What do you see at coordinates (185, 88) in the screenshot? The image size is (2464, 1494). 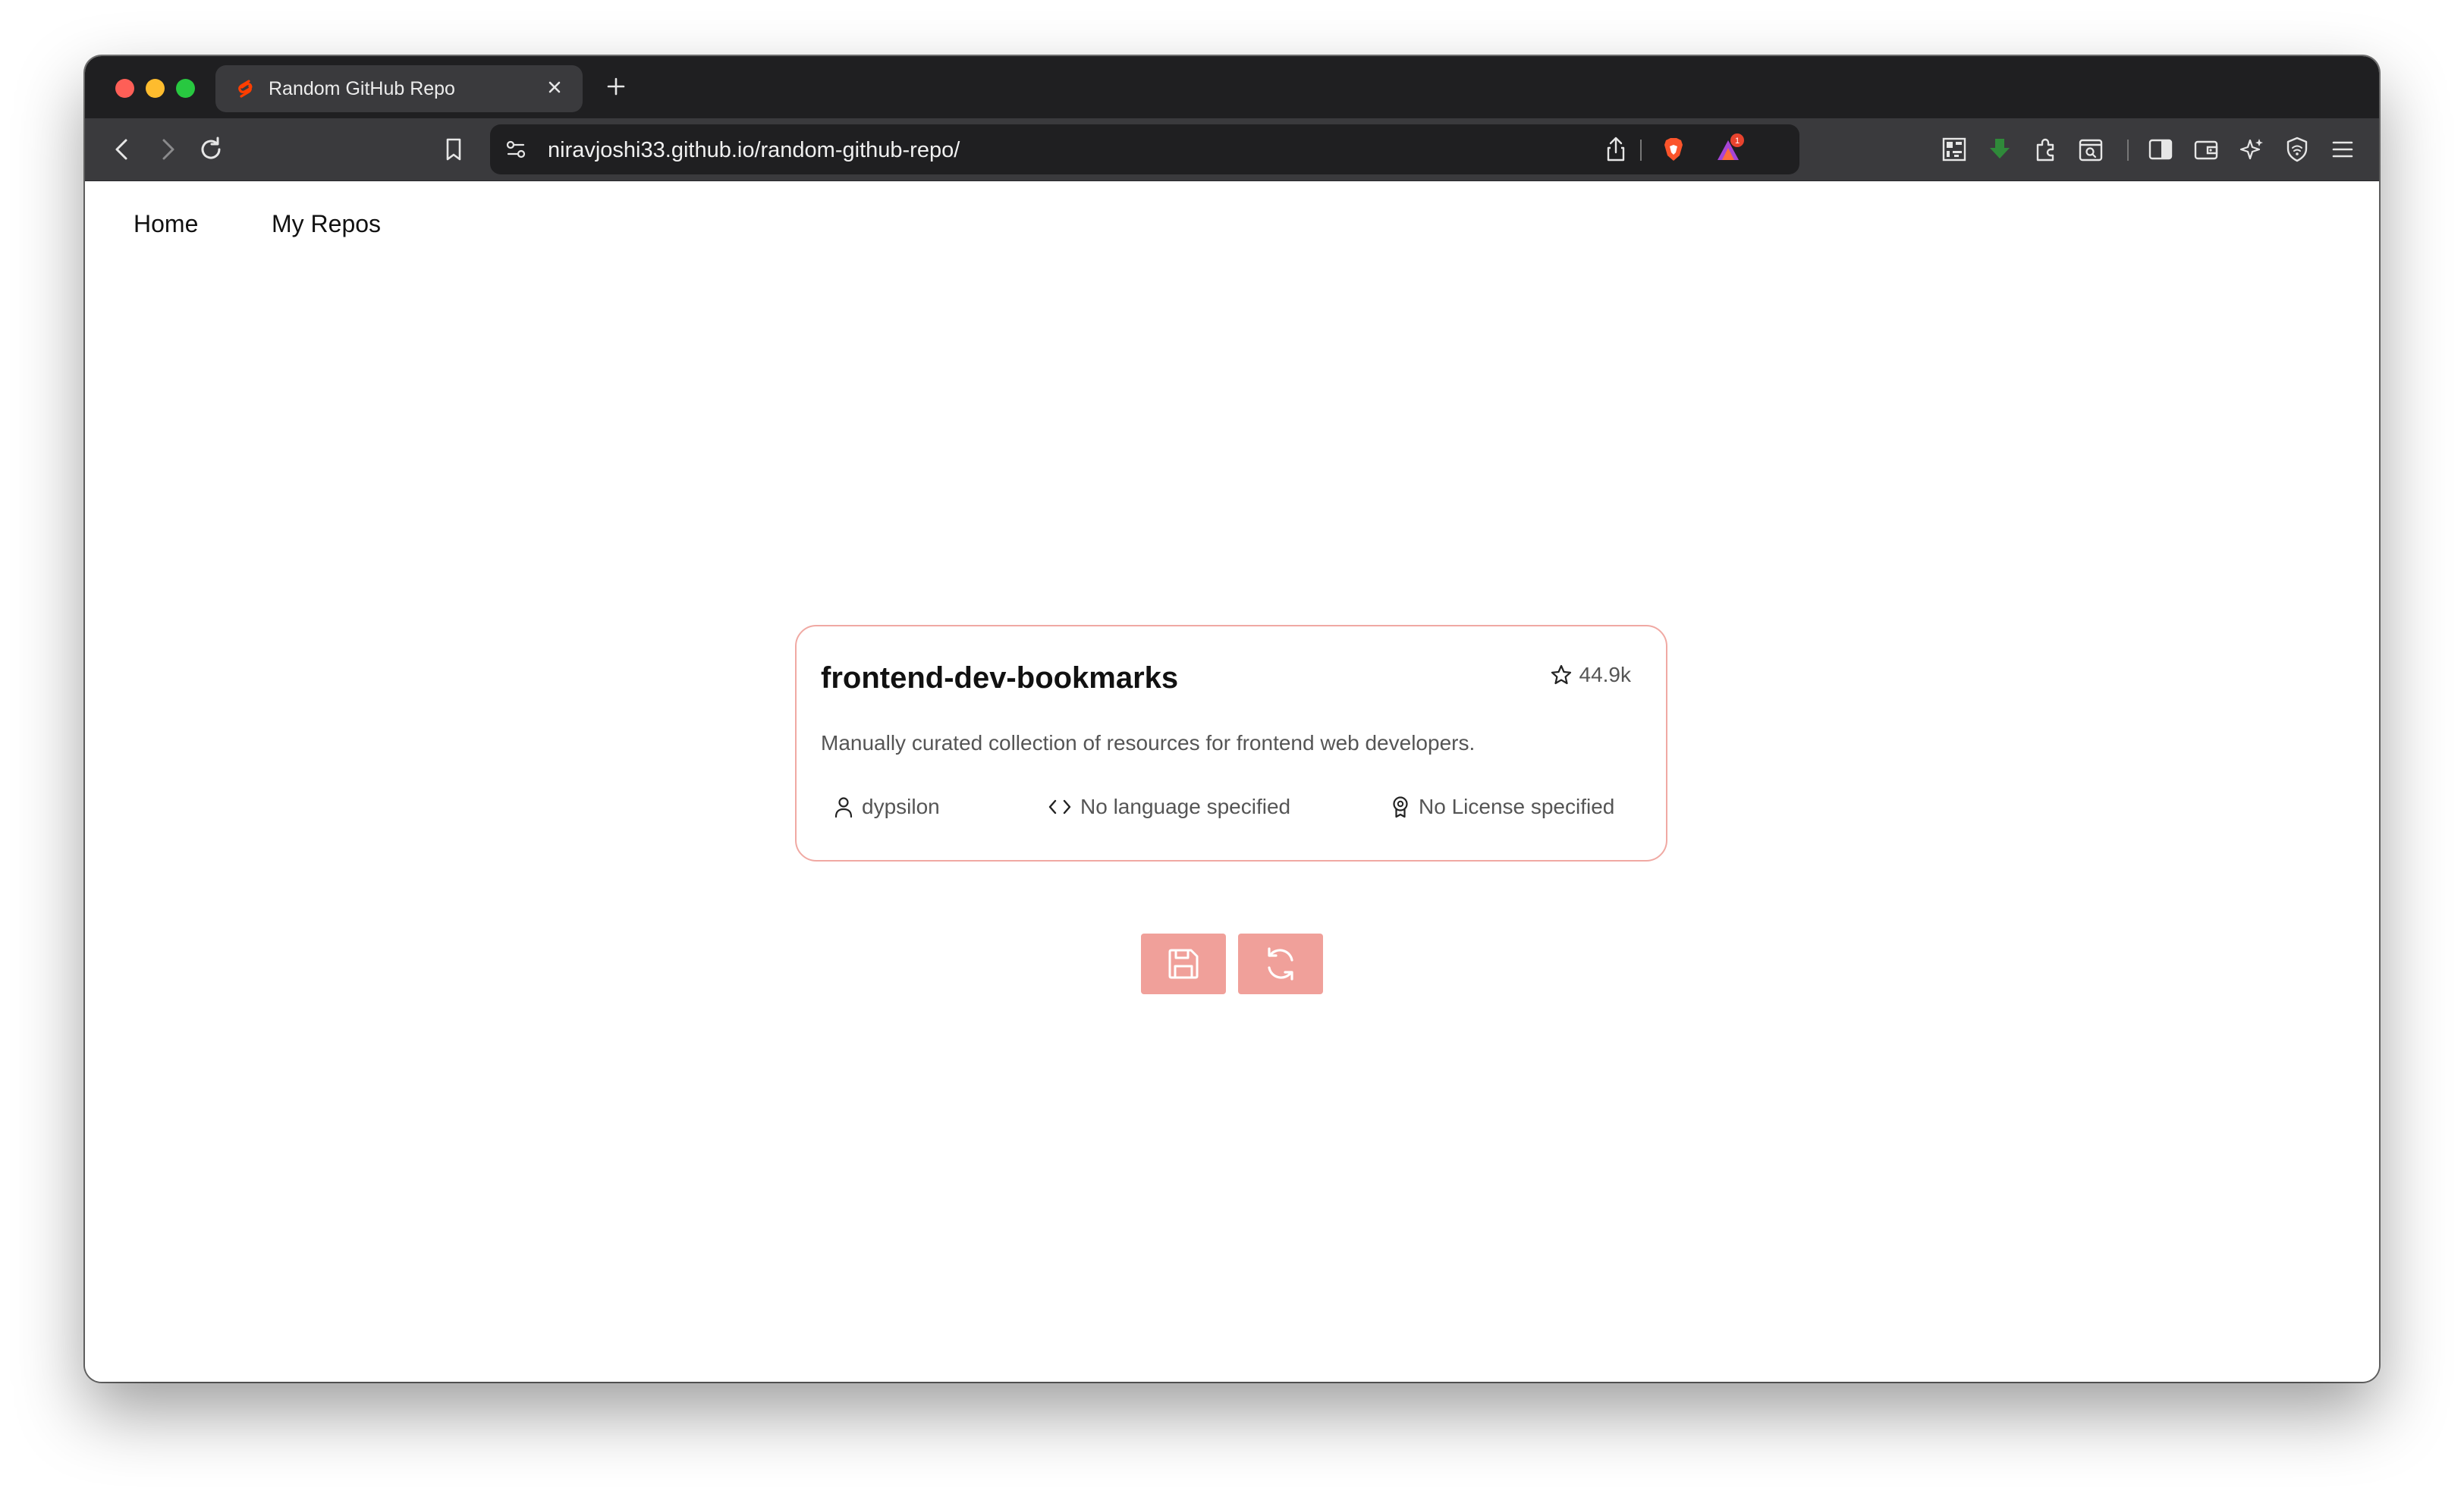 I see `zoom-window-button` at bounding box center [185, 88].